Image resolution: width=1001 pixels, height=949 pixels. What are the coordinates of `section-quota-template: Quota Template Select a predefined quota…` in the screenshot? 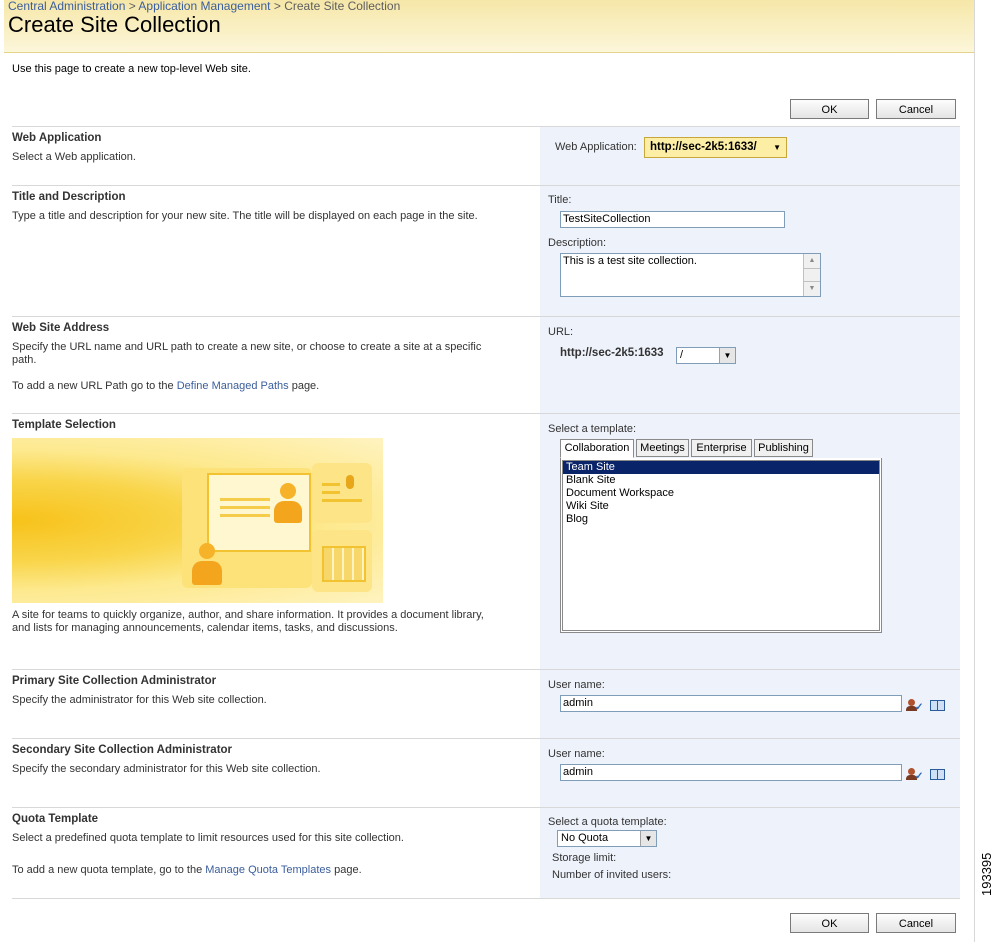 It's located at (486, 853).